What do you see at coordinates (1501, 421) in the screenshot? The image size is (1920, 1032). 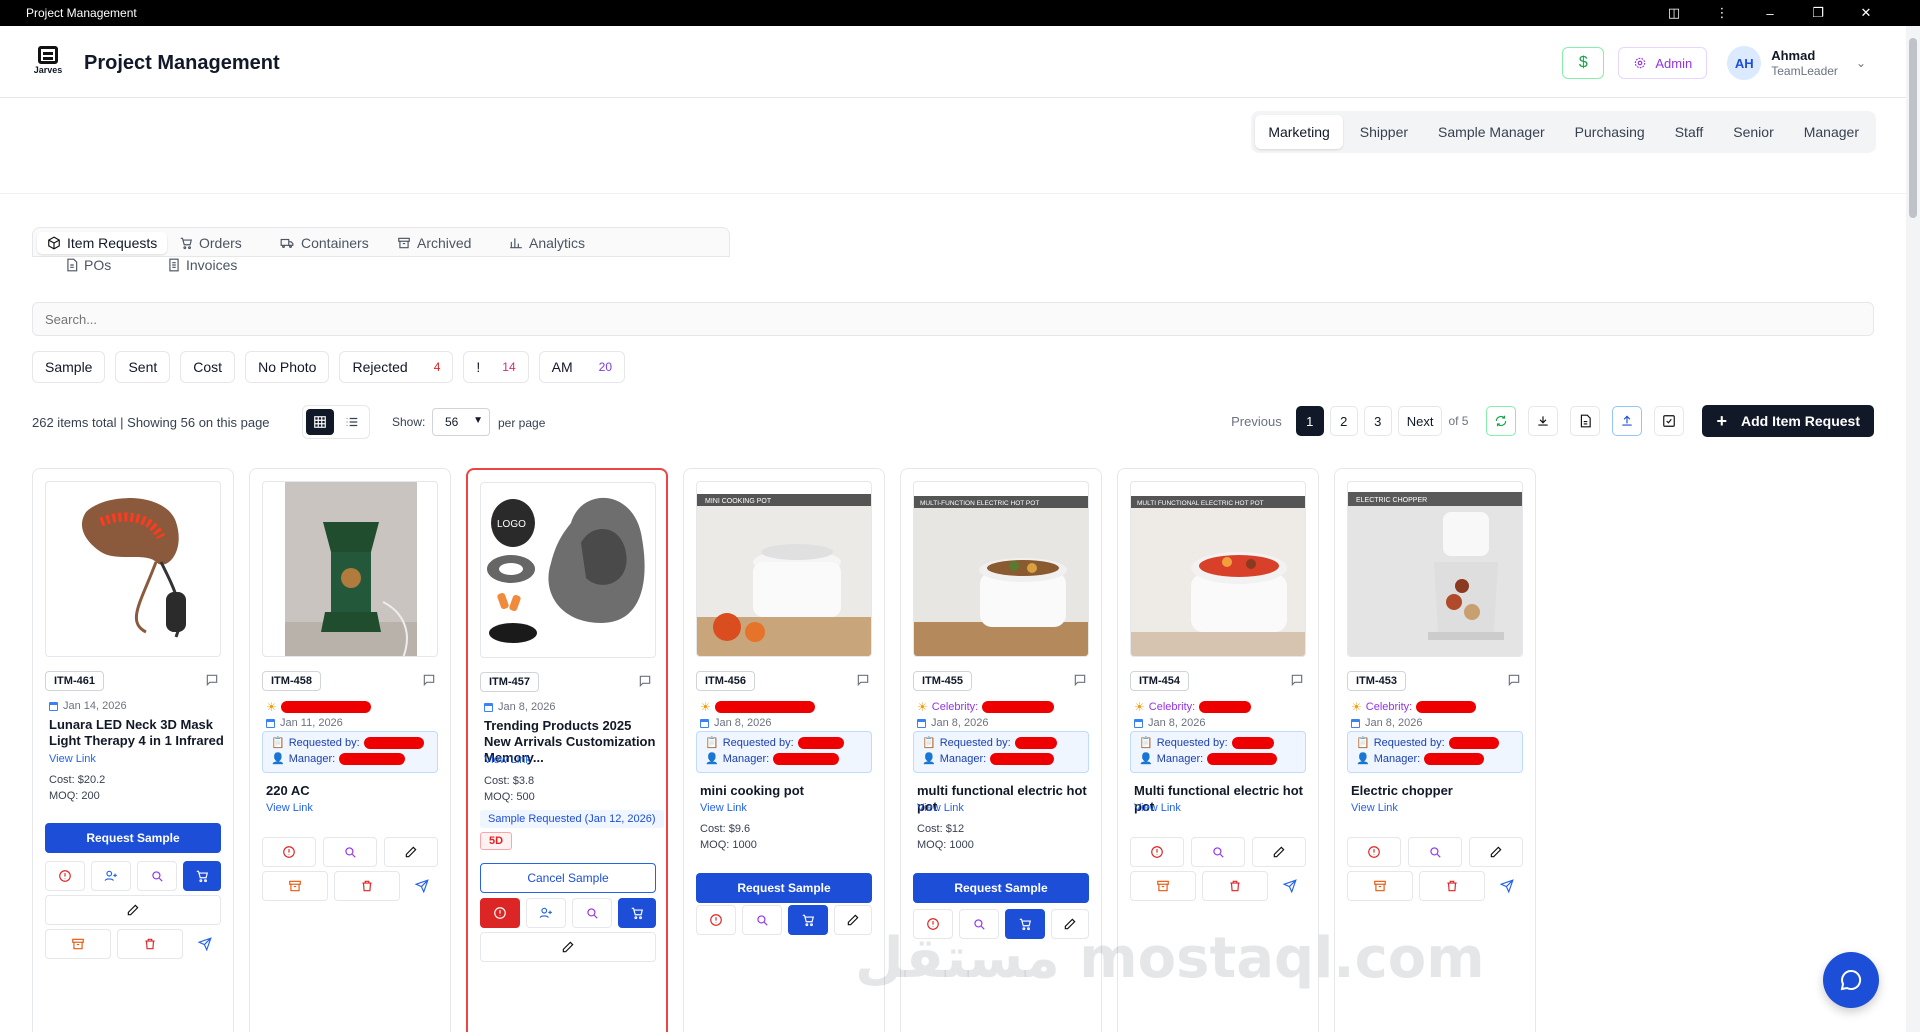 I see `refresh-button` at bounding box center [1501, 421].